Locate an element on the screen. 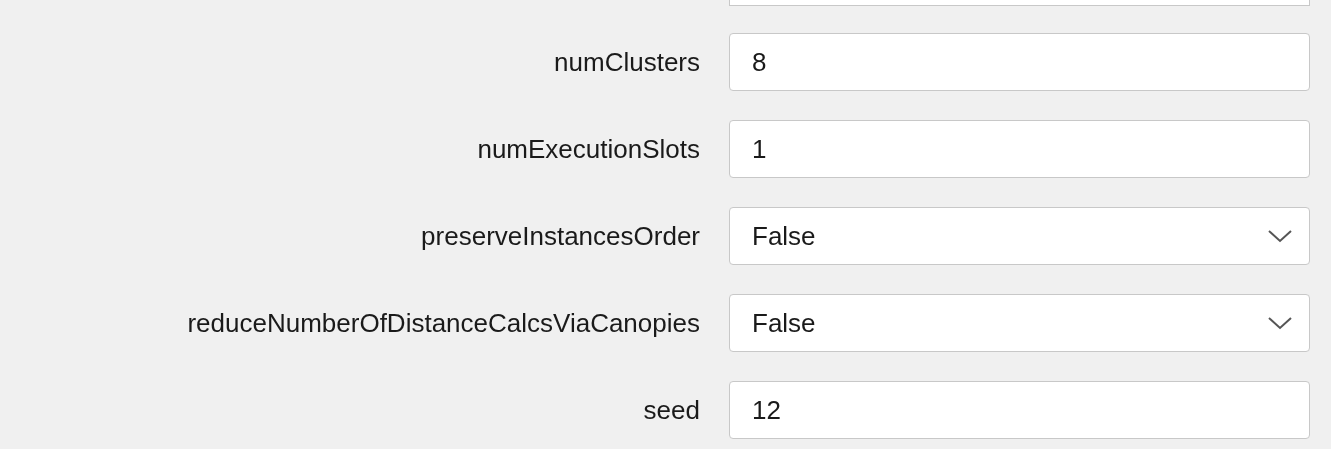  input-field: 12 is located at coordinates (1019, 410).